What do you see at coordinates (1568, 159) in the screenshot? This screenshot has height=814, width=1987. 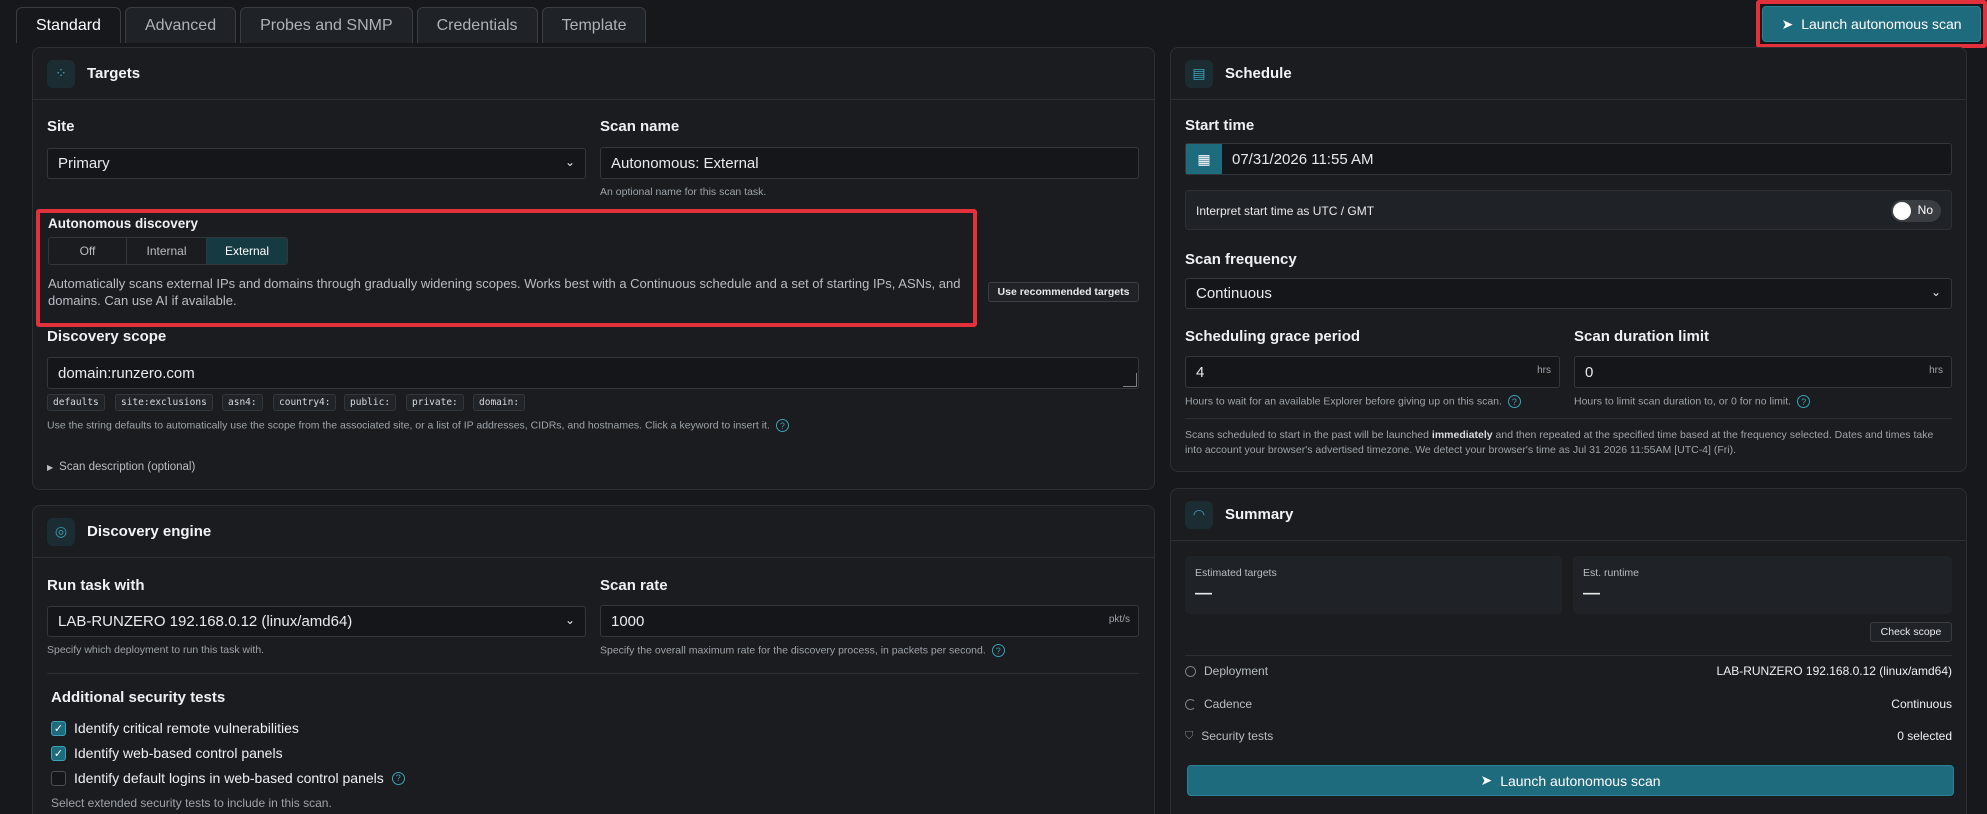 I see `start-time-input: ▦ 07/31/2026 11:55 AM` at bounding box center [1568, 159].